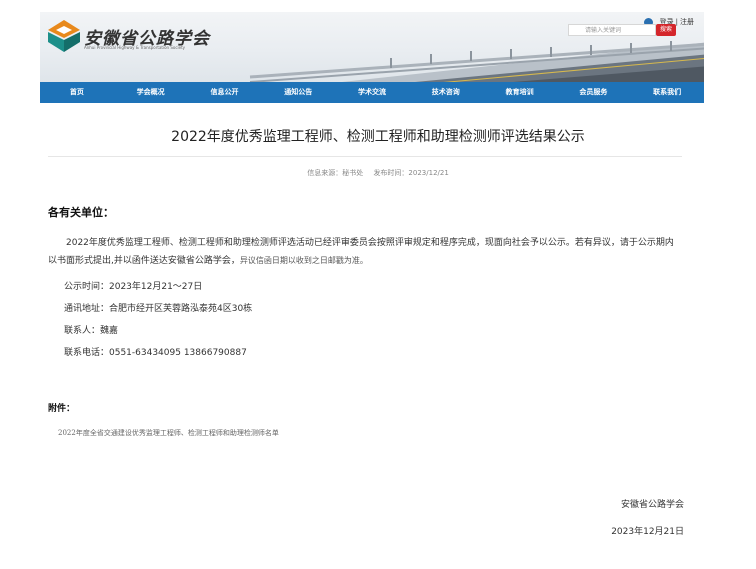  What do you see at coordinates (378, 137) in the screenshot?
I see `page-title: 2022年度优秀监理工程师、检测工程师和助理检测师评选结果公示` at bounding box center [378, 137].